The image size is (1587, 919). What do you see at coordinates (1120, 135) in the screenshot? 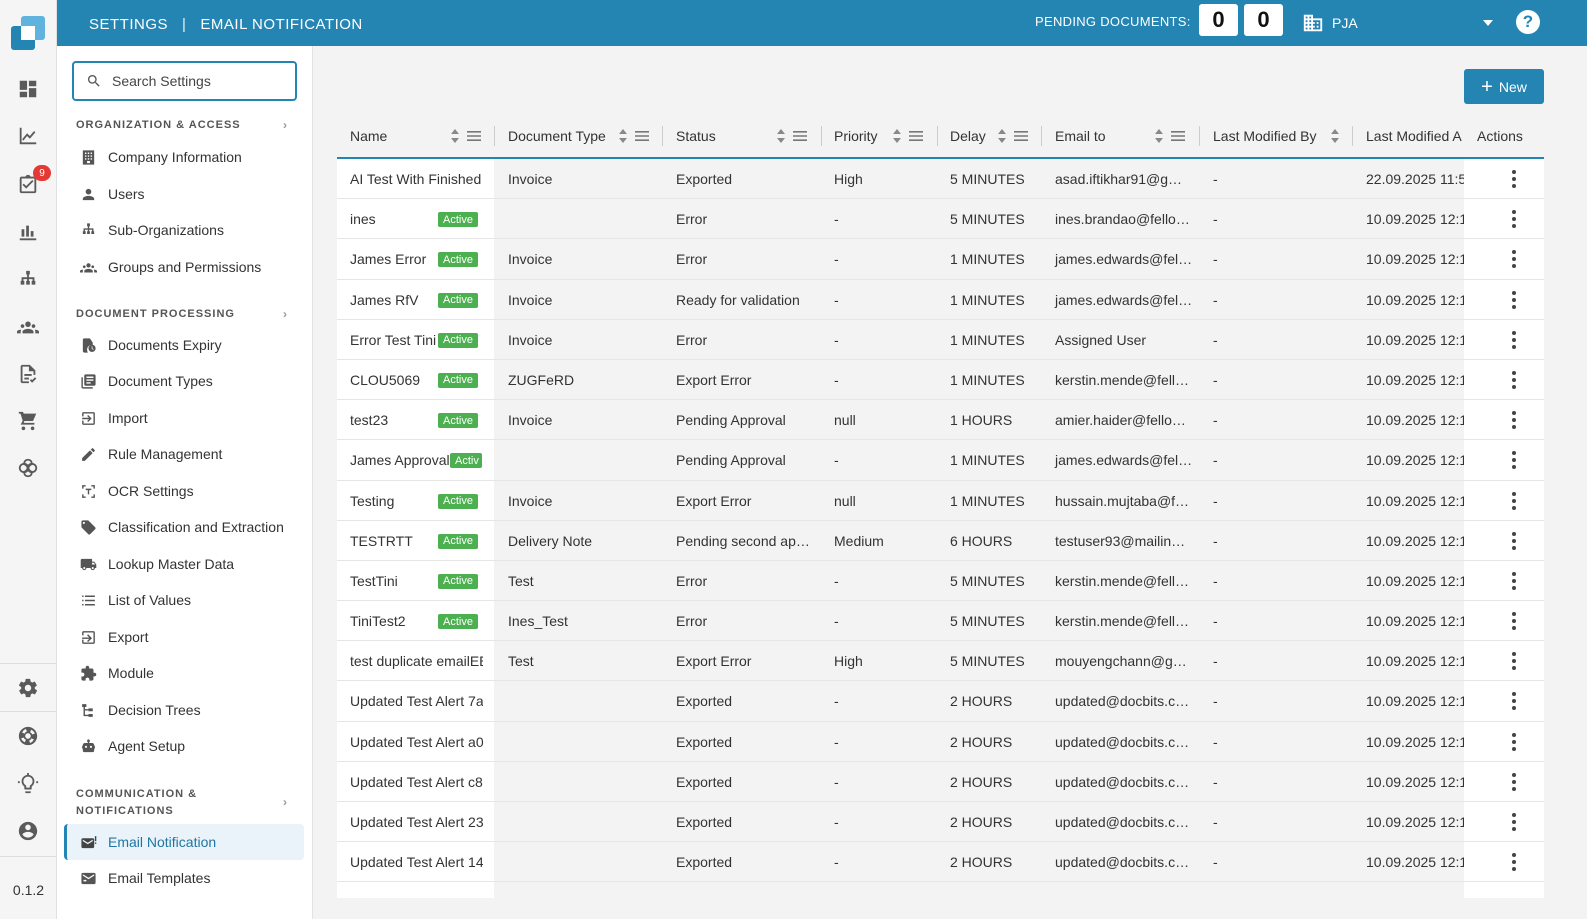
I see `column-header-email-to: Email to` at bounding box center [1120, 135].